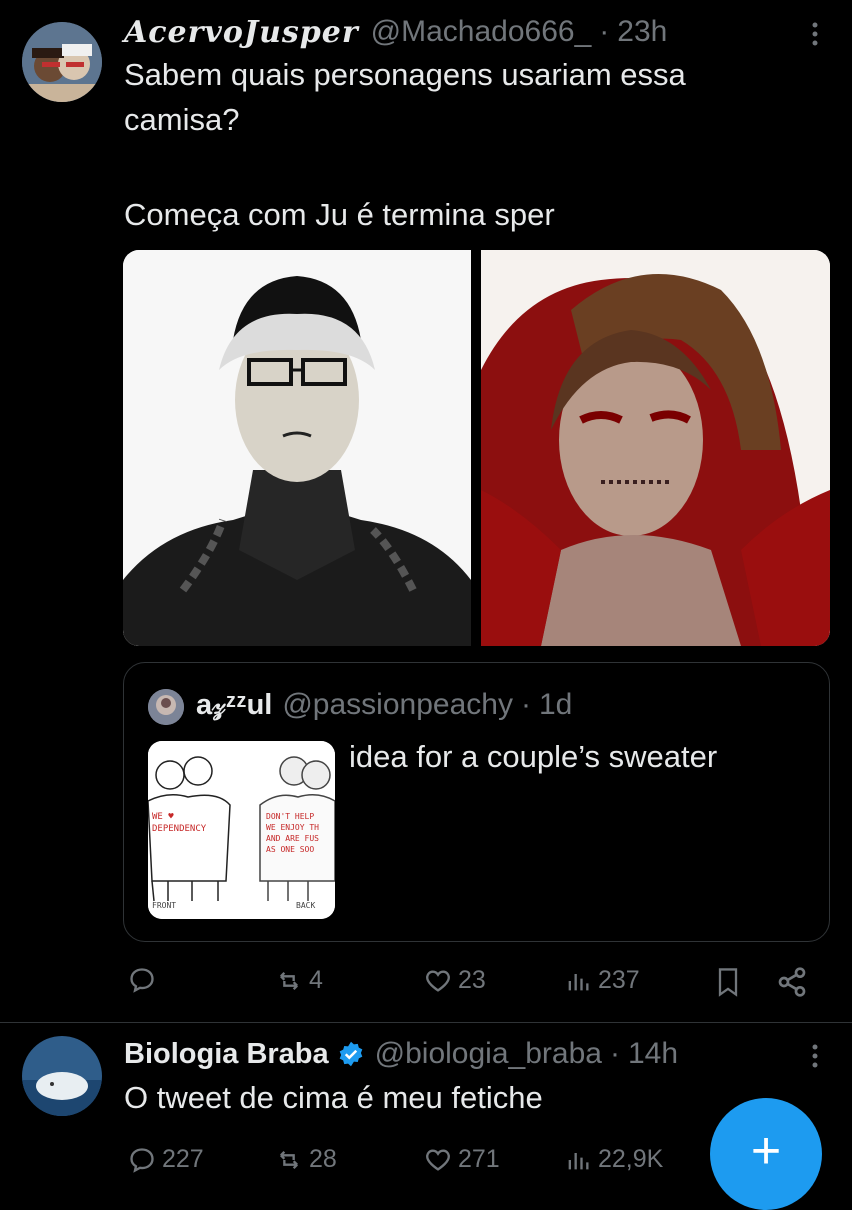  What do you see at coordinates (792, 982) in the screenshot?
I see `share-icon` at bounding box center [792, 982].